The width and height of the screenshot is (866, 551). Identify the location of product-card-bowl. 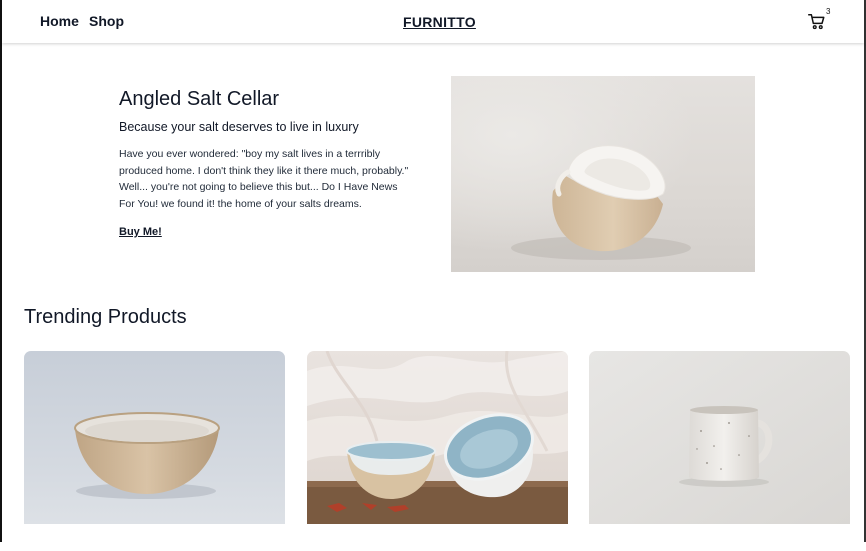
(154, 451).